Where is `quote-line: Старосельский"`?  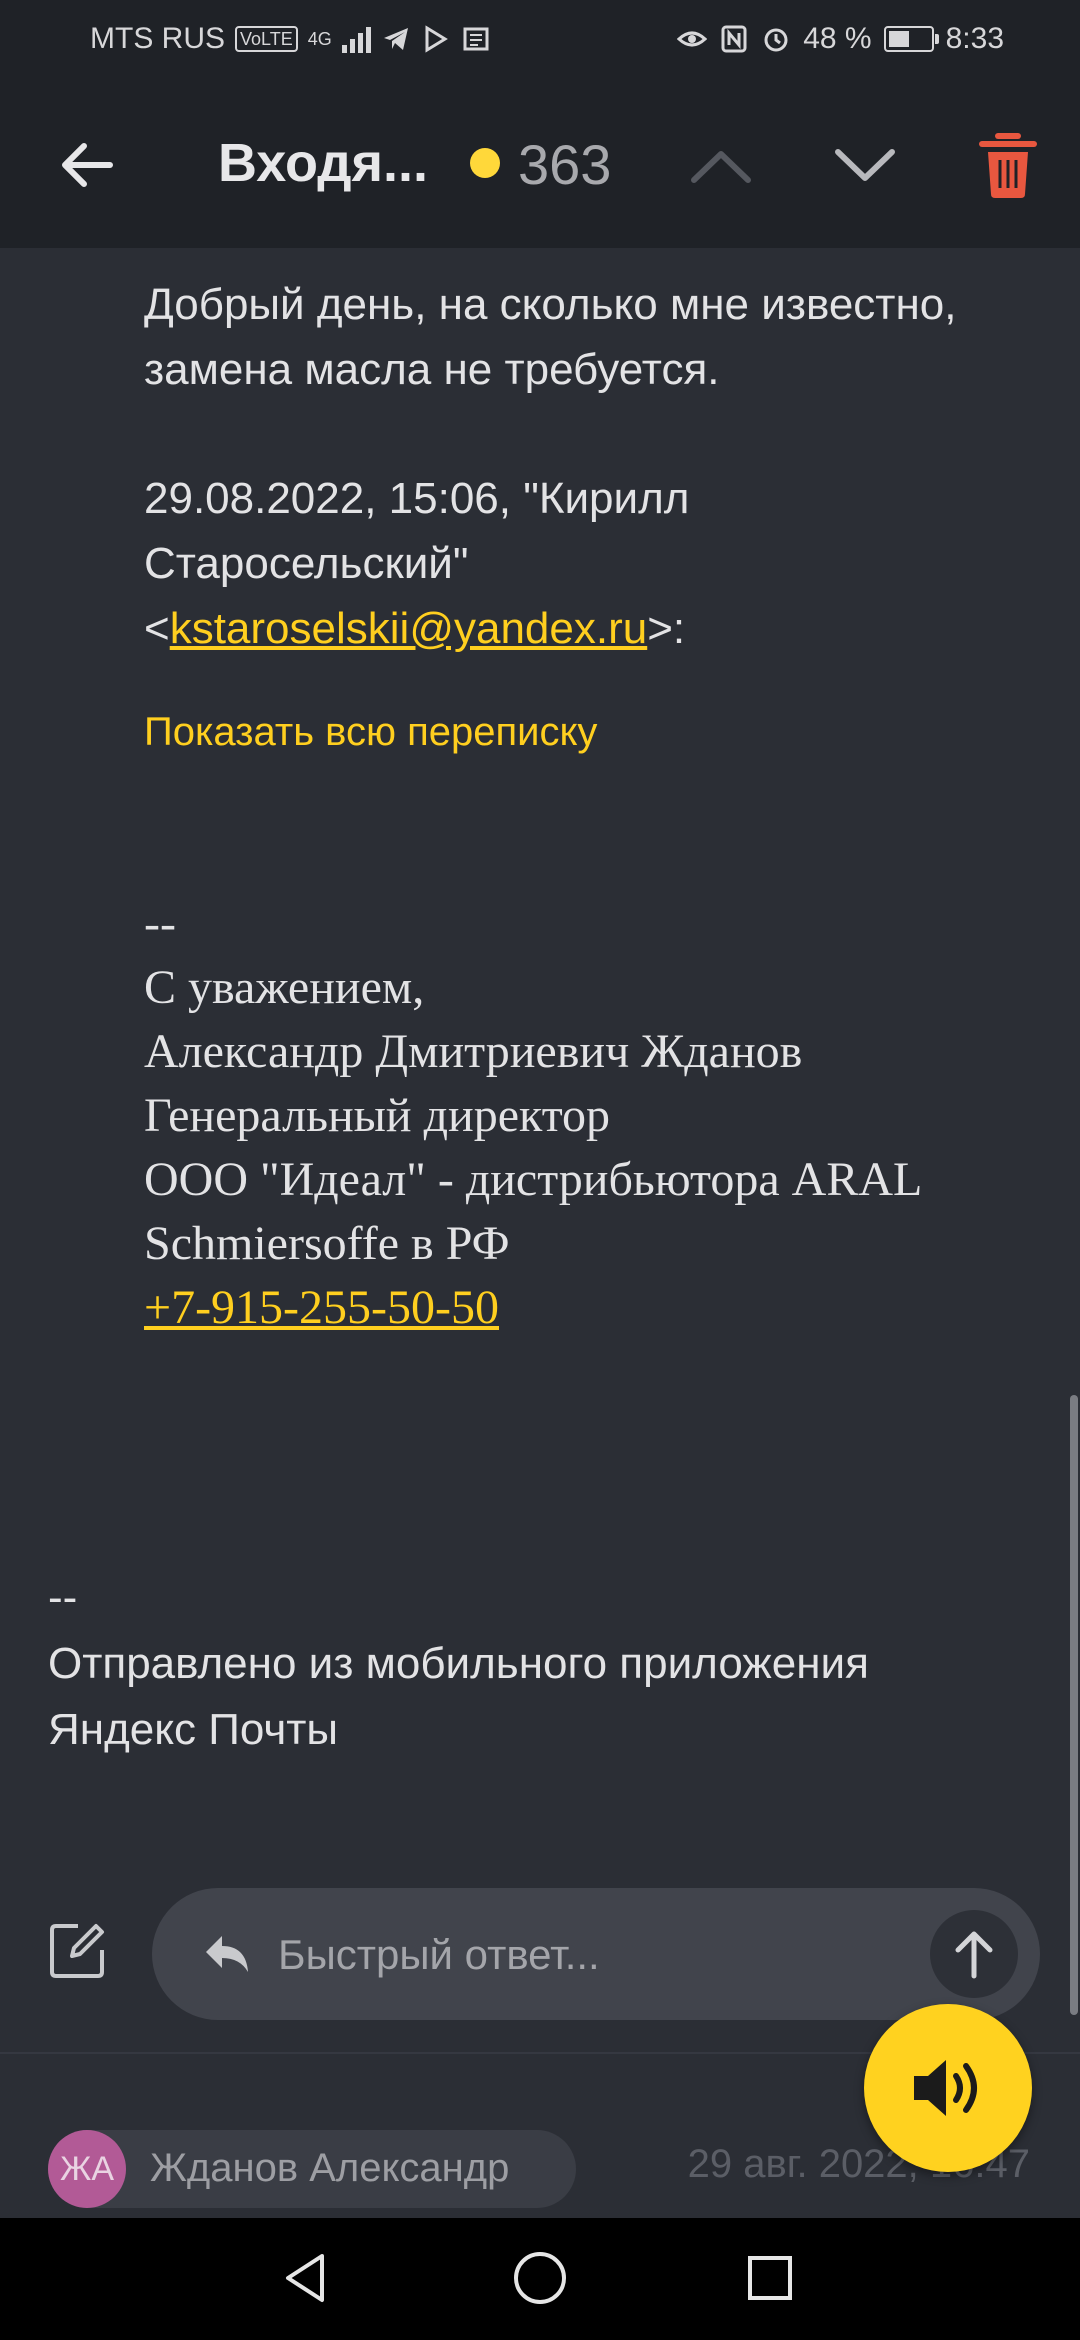
quote-line: Старосельский" is located at coordinates (306, 563).